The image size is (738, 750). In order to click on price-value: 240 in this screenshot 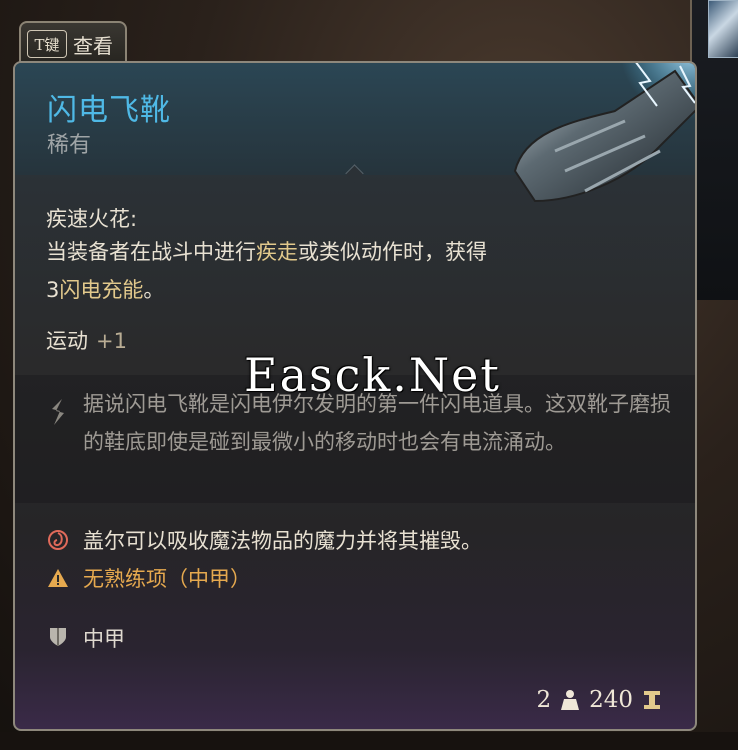, I will do `click(611, 700)`.